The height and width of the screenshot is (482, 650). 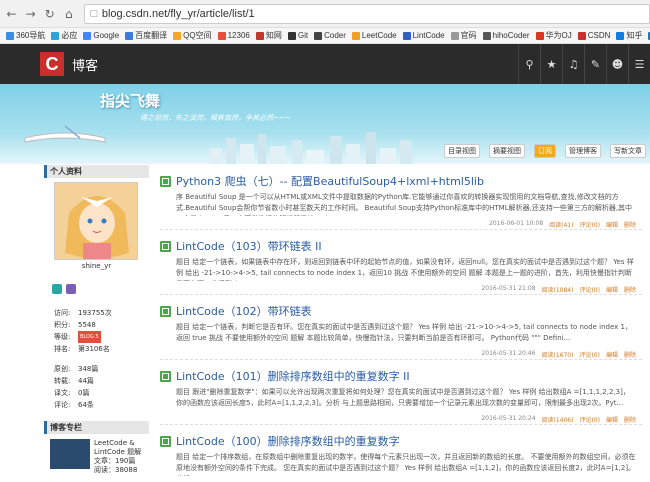 I want to click on bookmark-item: 12306, so click(x=233, y=35).